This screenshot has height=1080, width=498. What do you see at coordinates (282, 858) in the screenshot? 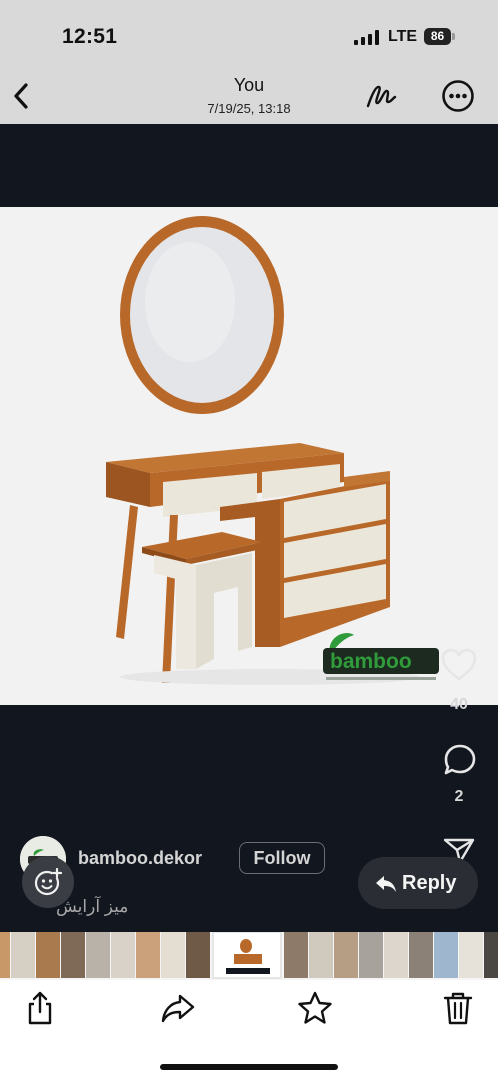
I see `follow-button: Follow` at bounding box center [282, 858].